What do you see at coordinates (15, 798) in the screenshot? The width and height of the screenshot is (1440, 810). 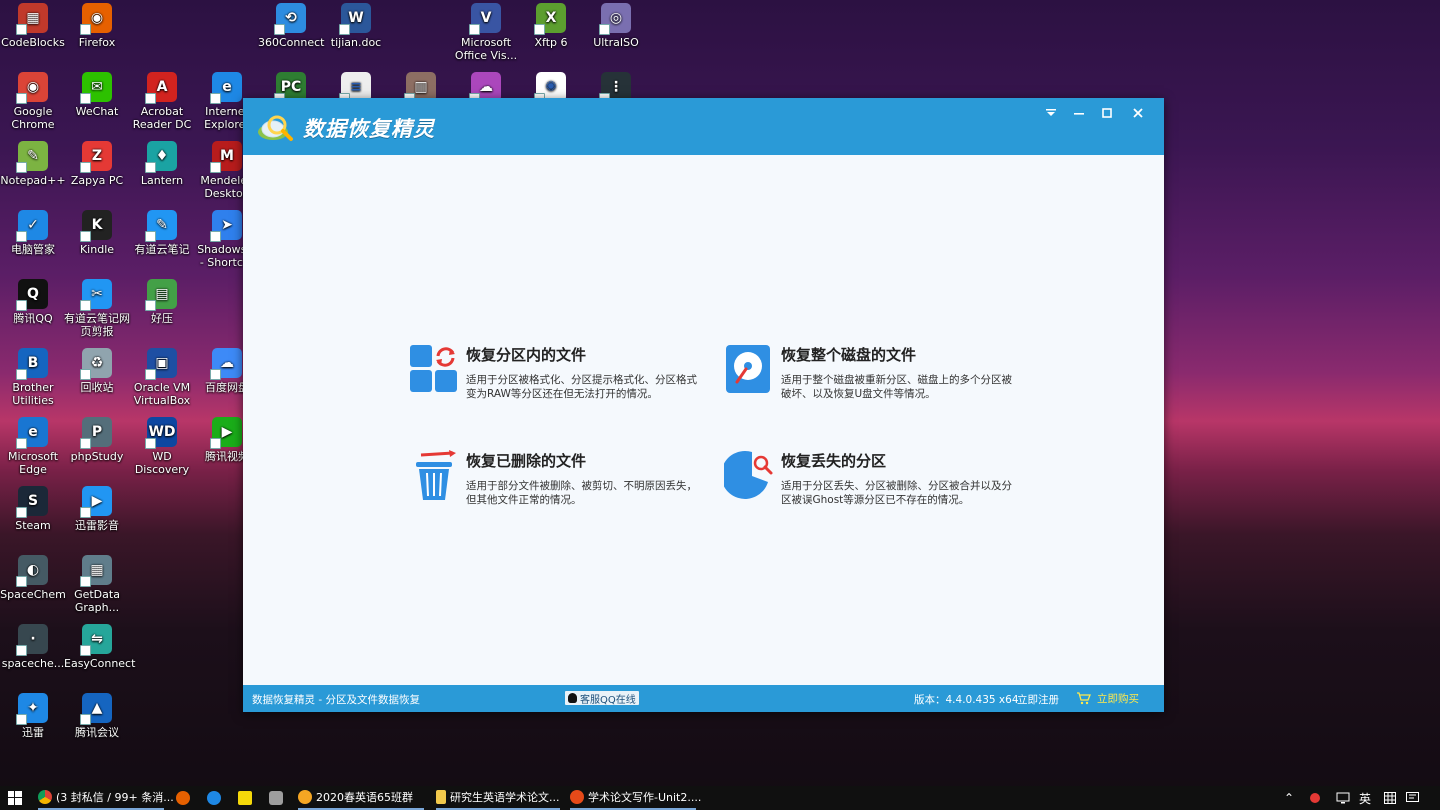 I see `windows-start-icon` at bounding box center [15, 798].